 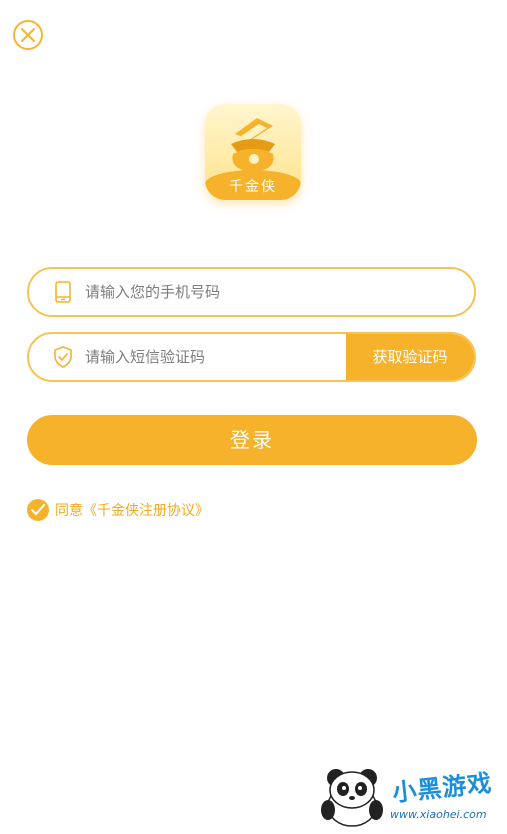 What do you see at coordinates (275, 292) in the screenshot?
I see `phone-input` at bounding box center [275, 292].